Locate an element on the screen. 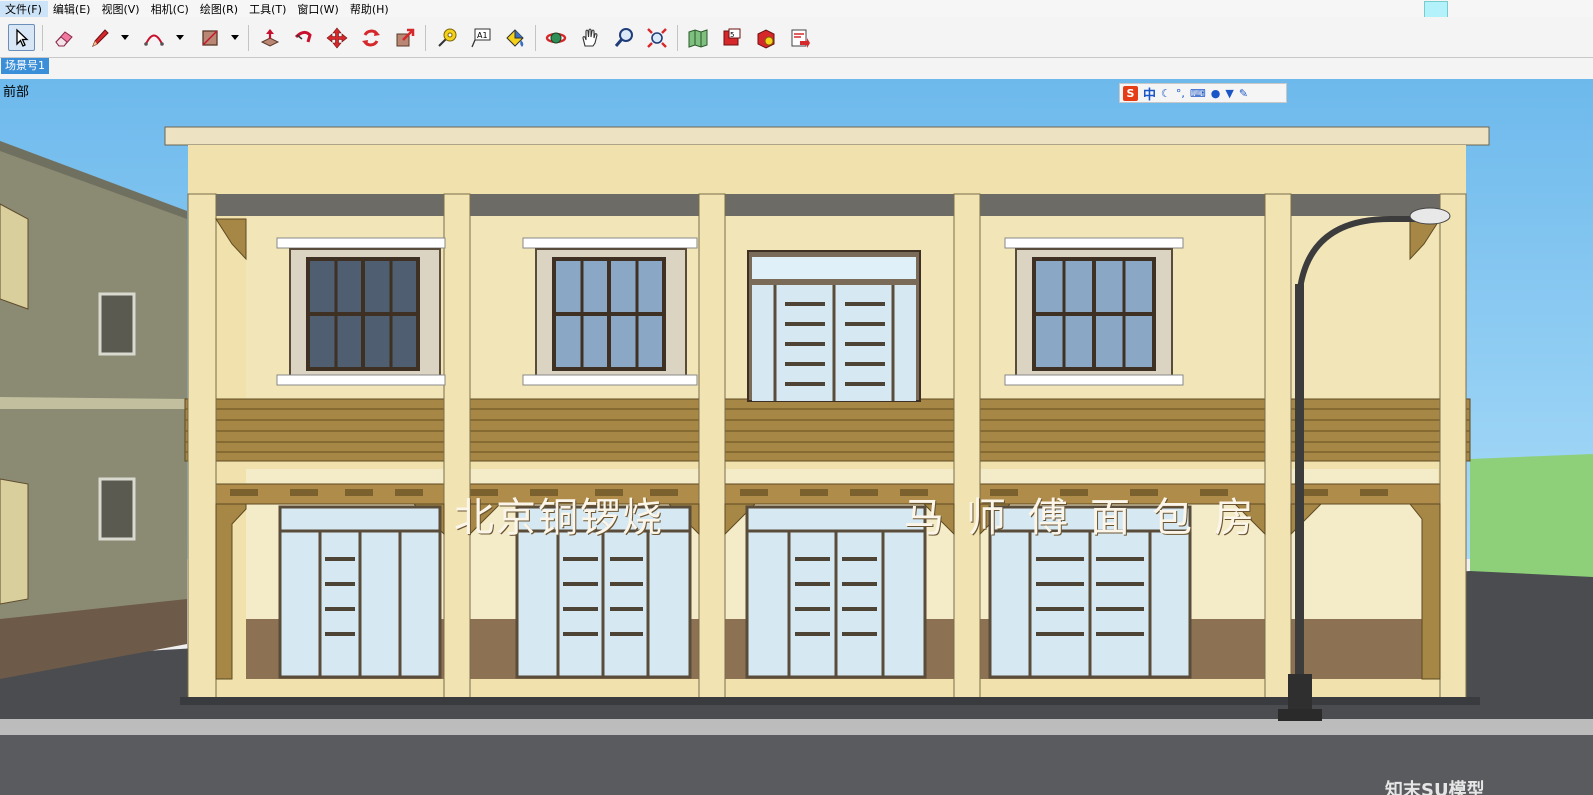 The image size is (1593, 795). ground-grass is located at coordinates (1531, 519).